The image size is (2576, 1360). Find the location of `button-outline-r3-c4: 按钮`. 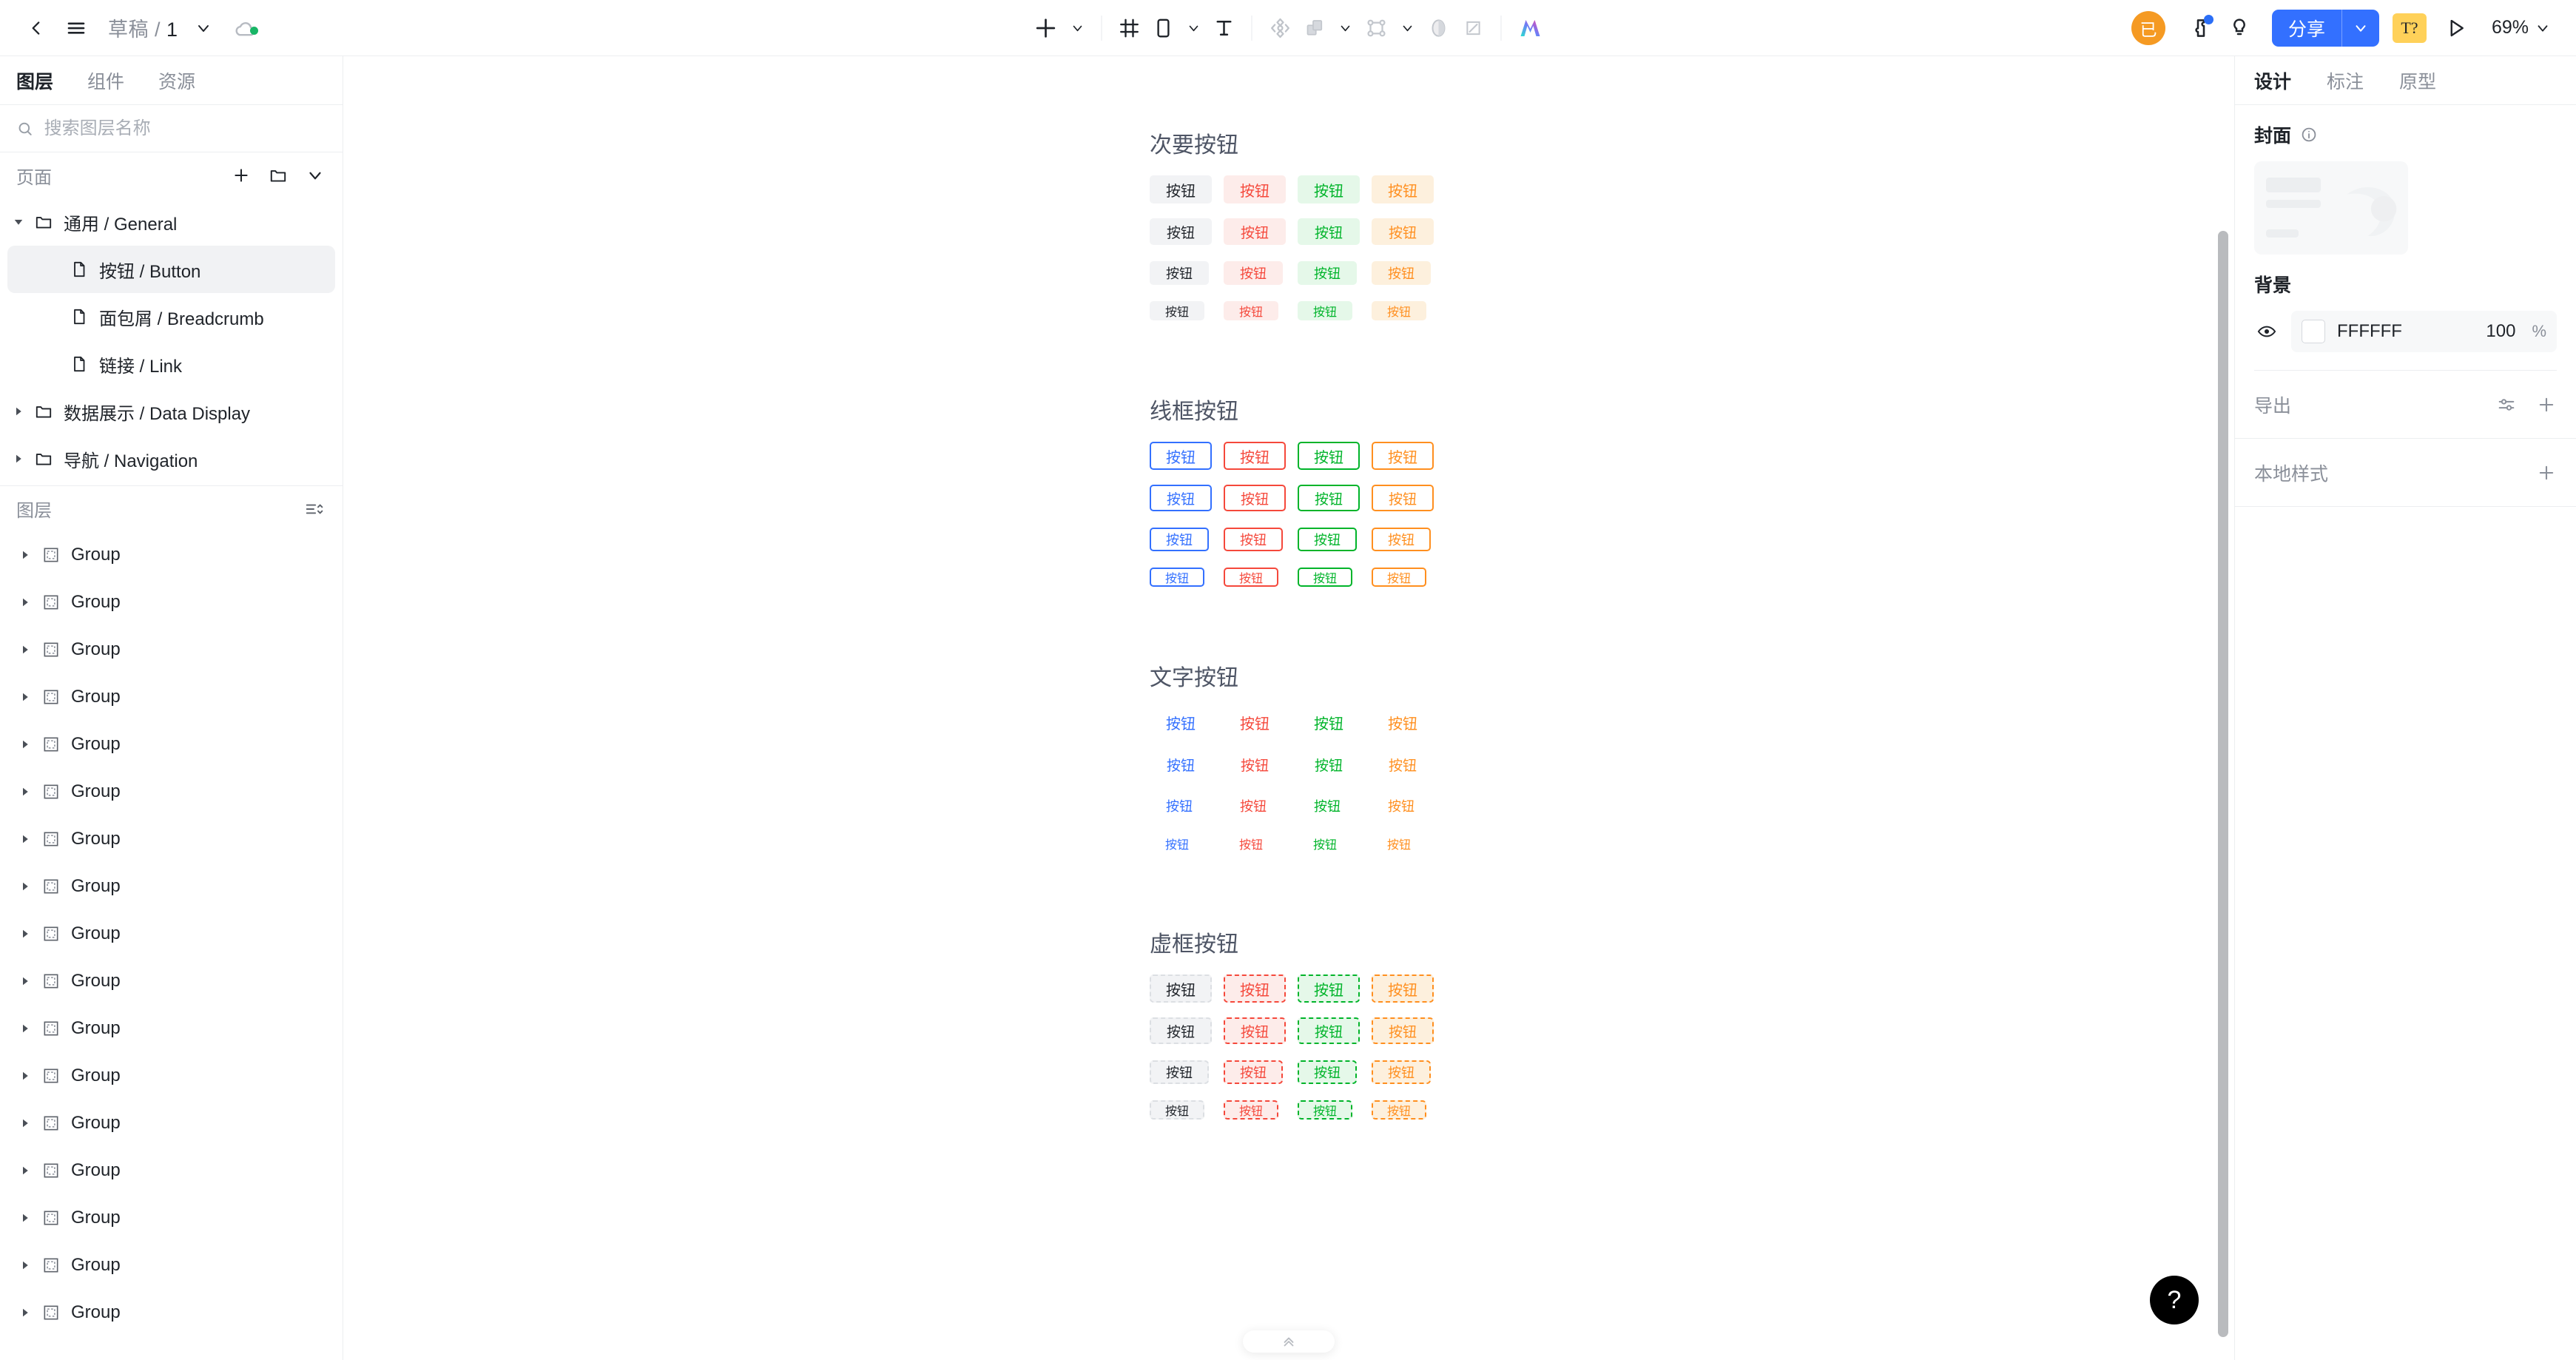

button-outline-r3-c4: 按钮 is located at coordinates (1401, 539).